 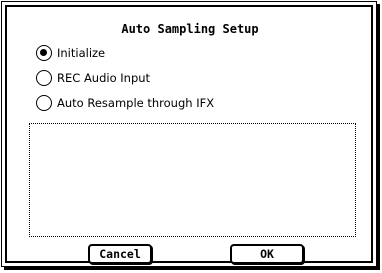 I want to click on radio-label-auto-resample: Auto Resample through IFX, so click(x=136, y=103).